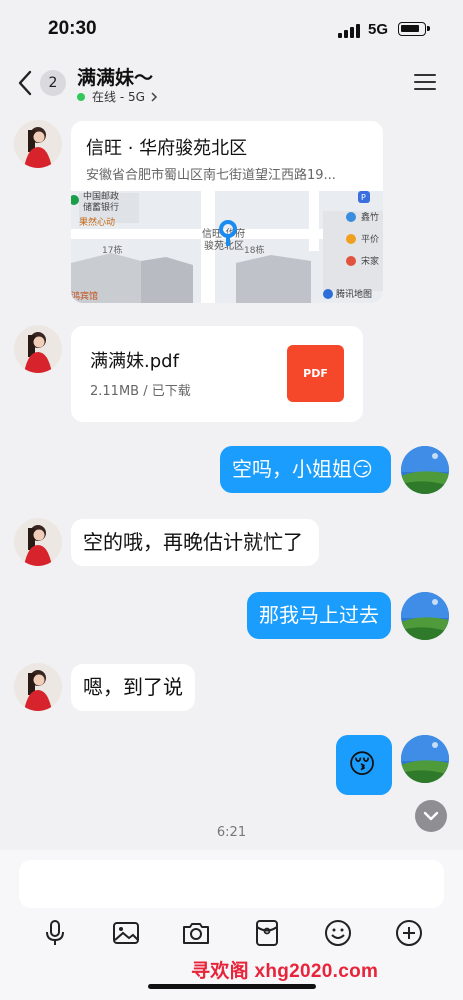 Image resolution: width=463 pixels, height=1000 pixels. Describe the element at coordinates (231, 83) in the screenshot. I see `chat-header: 2 满满妹～ 在线 - 5G` at that location.